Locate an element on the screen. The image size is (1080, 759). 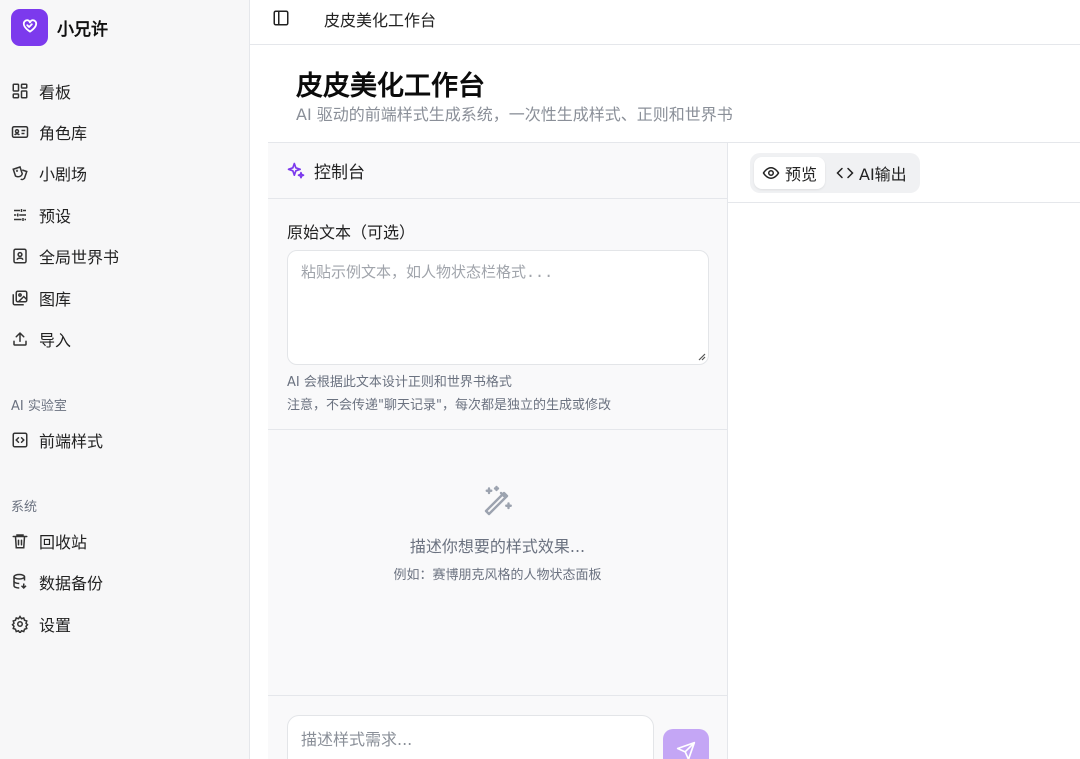
eye-icon is located at coordinates (771, 173).